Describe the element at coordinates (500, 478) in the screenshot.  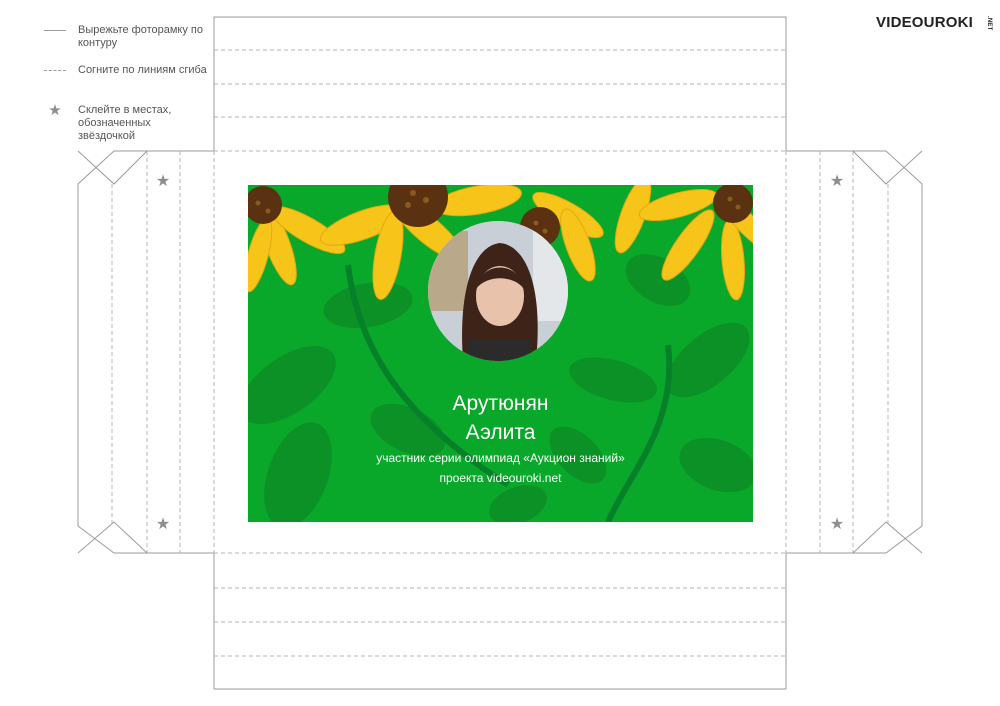
I see `project-line: проекта videouroki.net` at that location.